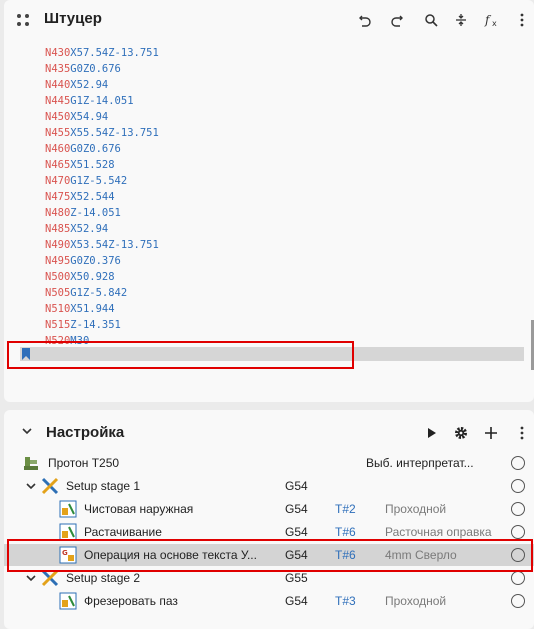 This screenshot has height=629, width=534. I want to click on search-icon, so click(431, 20).